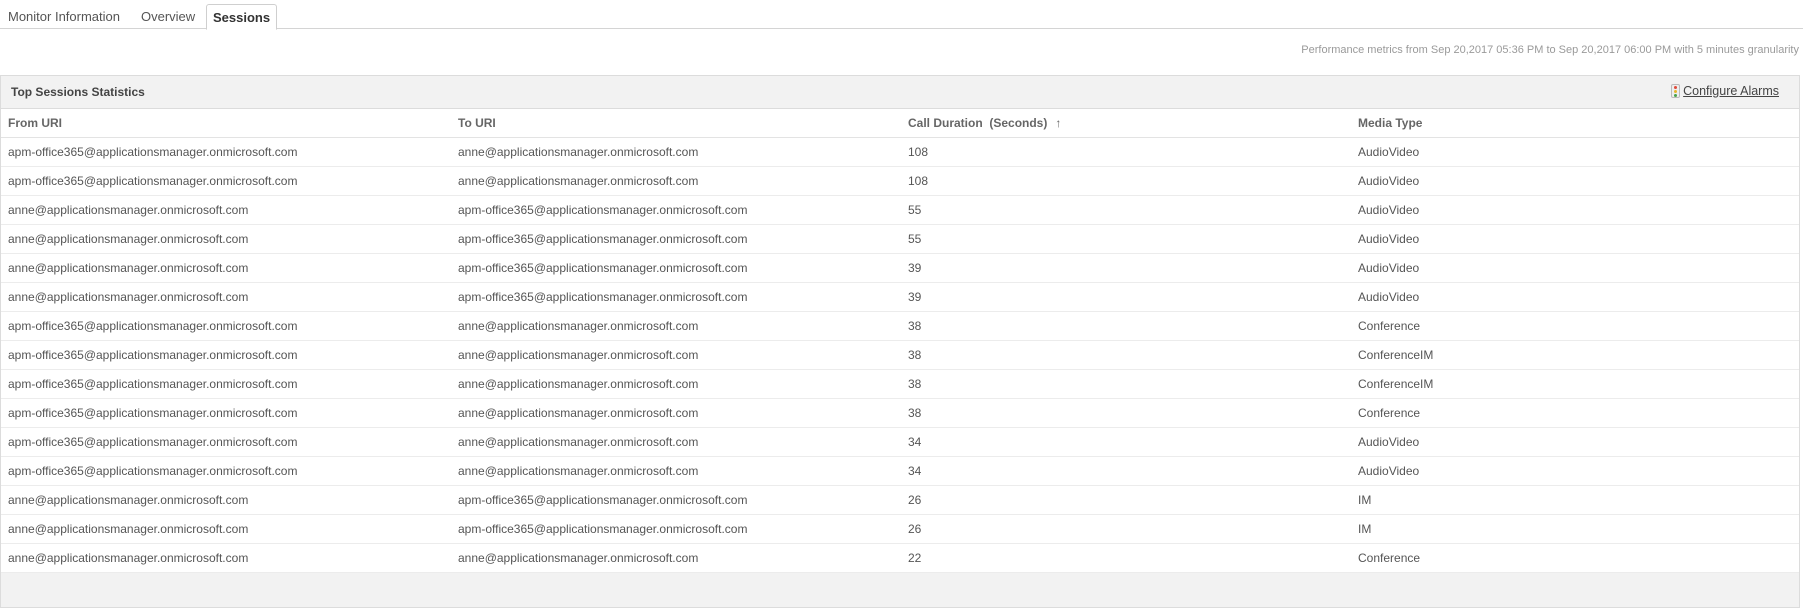 The width and height of the screenshot is (1803, 608). I want to click on panel-title: Top Sessions Statistics, so click(78, 92).